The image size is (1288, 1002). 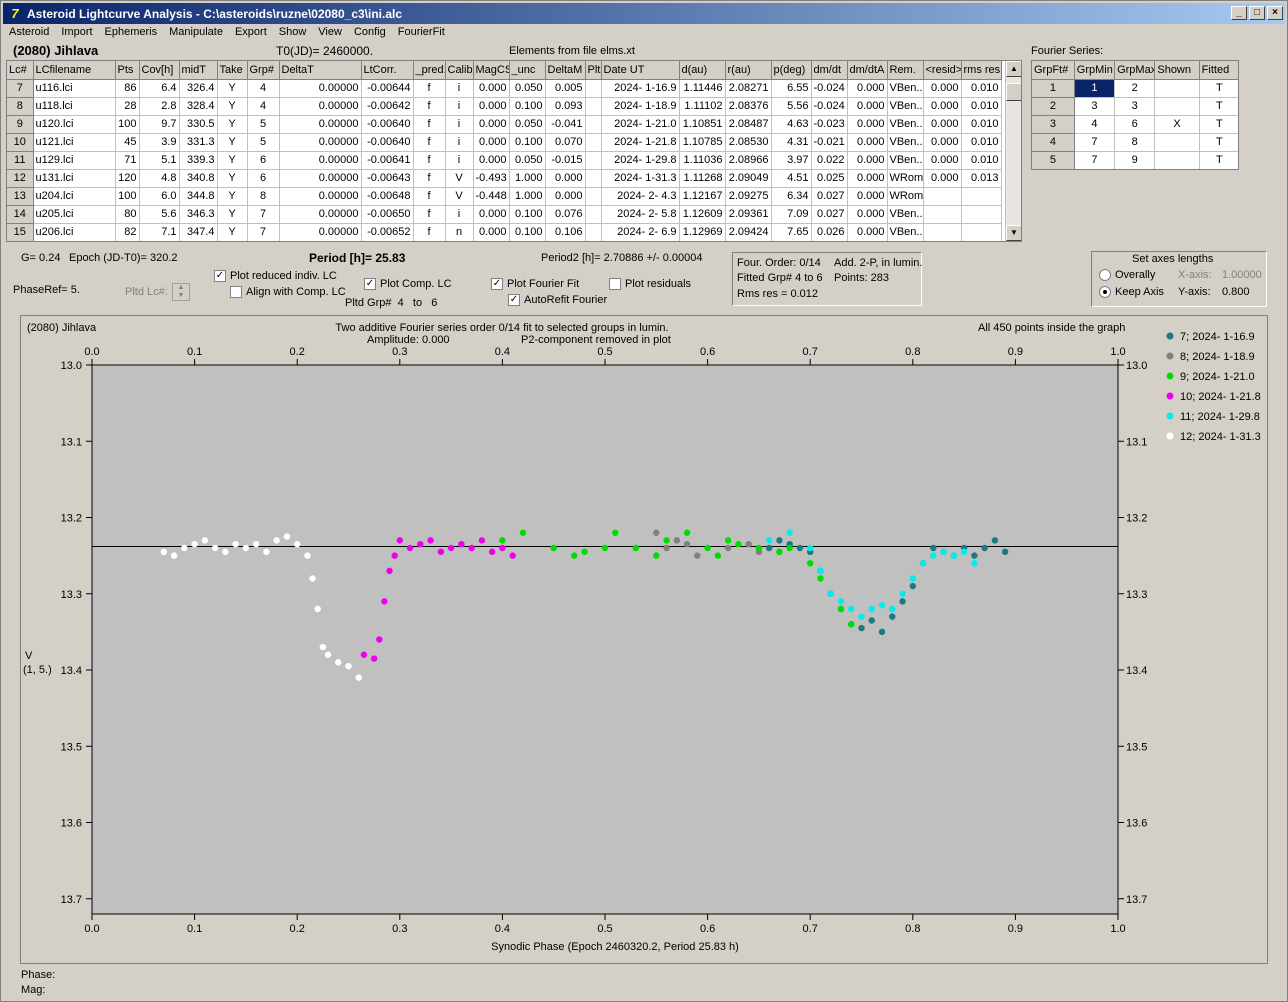 I want to click on fourier-row: 112T, so click(x=1135, y=88).